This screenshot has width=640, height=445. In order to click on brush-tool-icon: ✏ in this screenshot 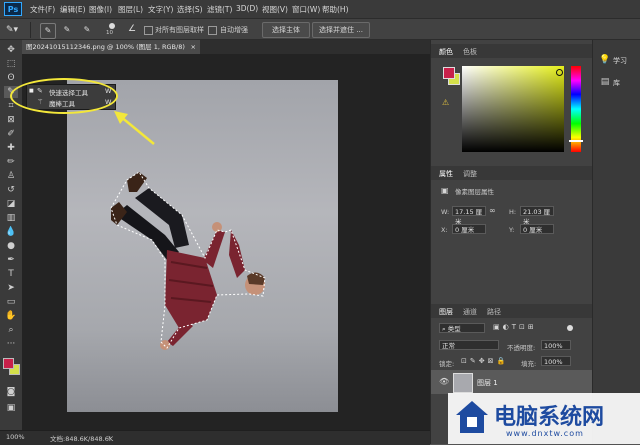, I will do `click(11, 162)`.